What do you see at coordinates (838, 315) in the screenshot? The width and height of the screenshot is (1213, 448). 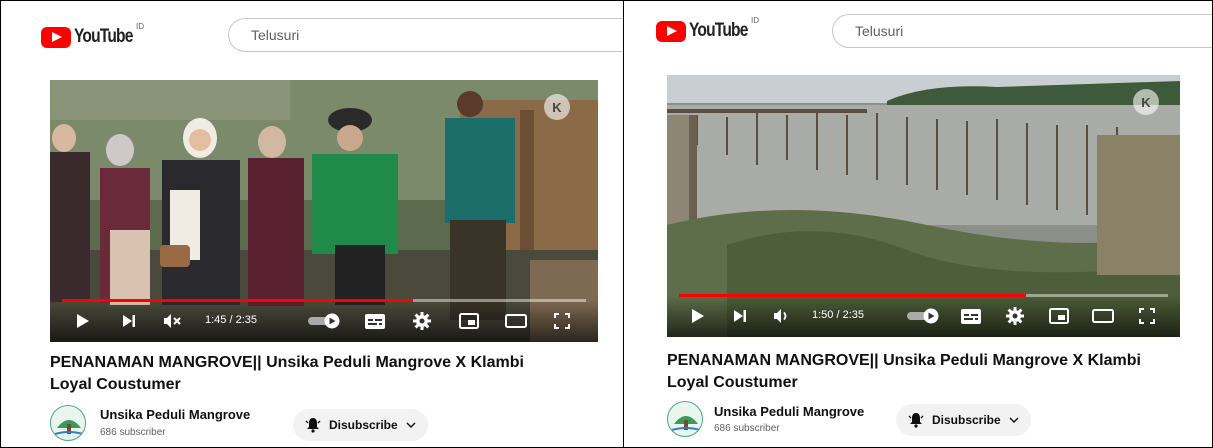 I see `time-display: 1:50 / 2:35` at bounding box center [838, 315].